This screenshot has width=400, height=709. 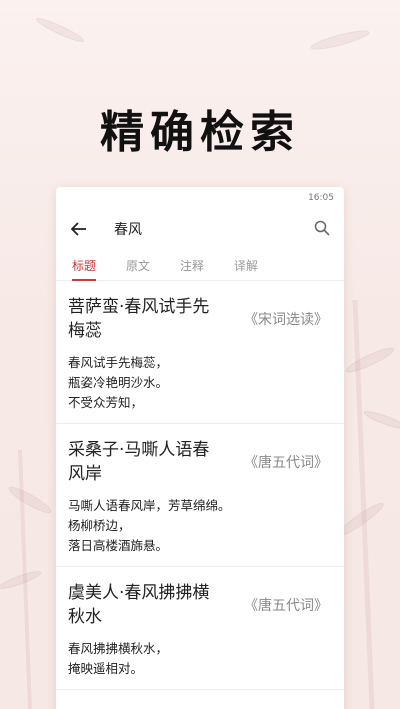 I want to click on tab-translation: 译解, so click(x=246, y=268).